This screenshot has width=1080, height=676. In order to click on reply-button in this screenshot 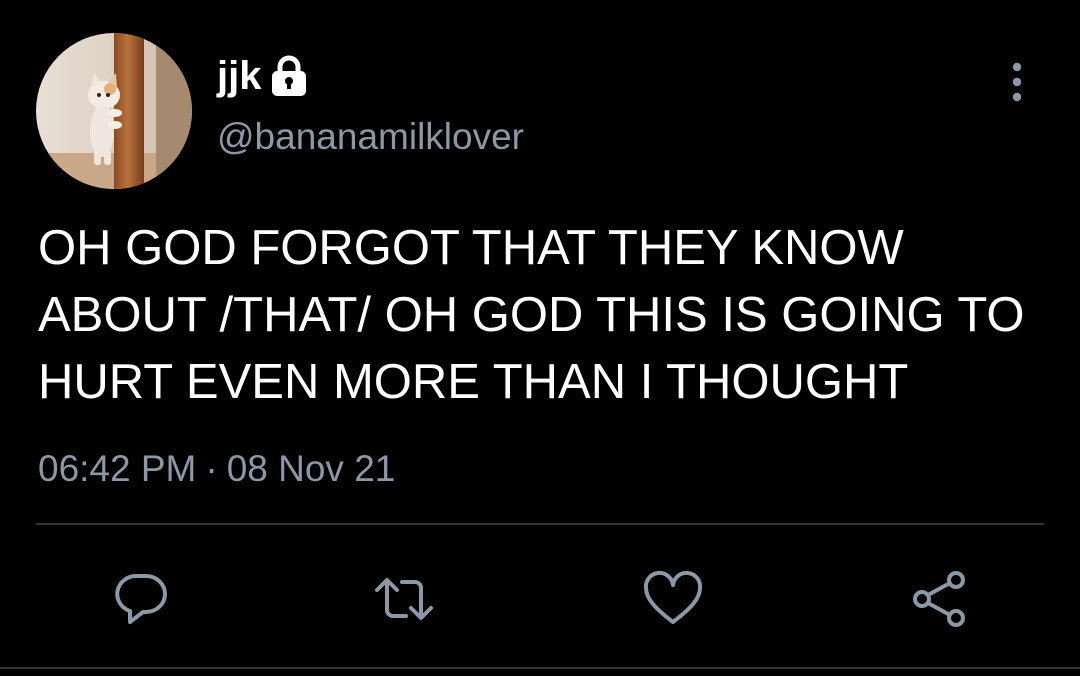, I will do `click(141, 599)`.